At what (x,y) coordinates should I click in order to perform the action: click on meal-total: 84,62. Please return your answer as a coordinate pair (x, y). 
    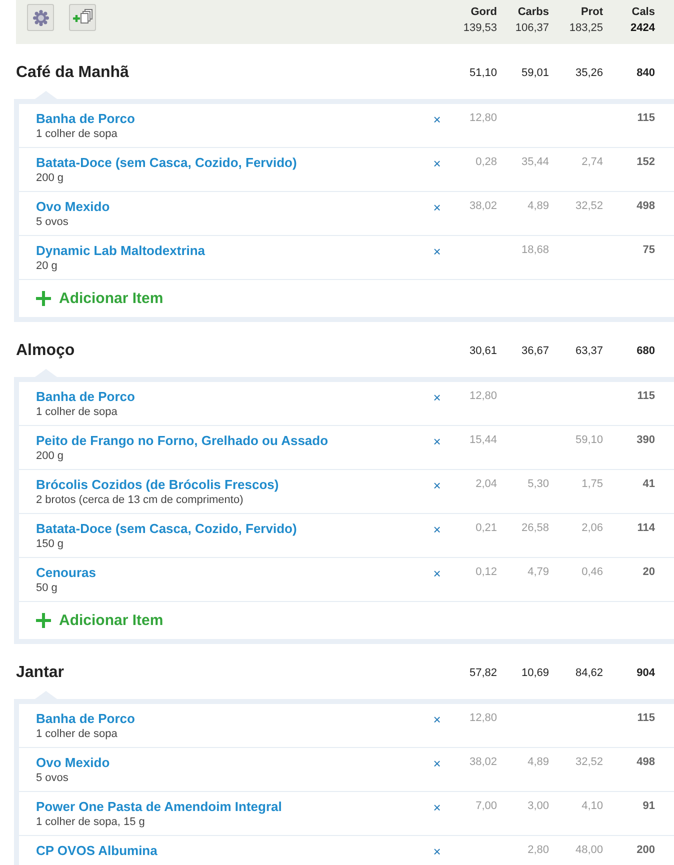
    Looking at the image, I should click on (589, 673).